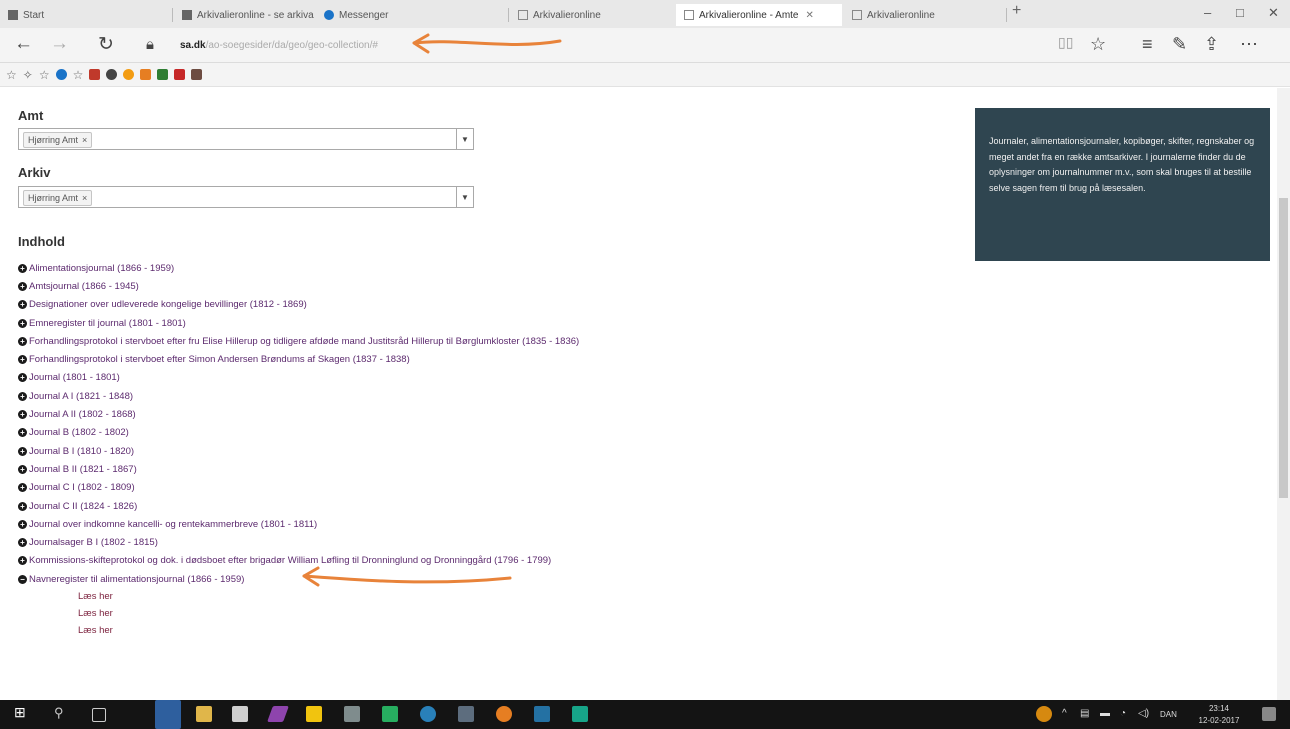  I want to click on image-app-icon, so click(580, 714).